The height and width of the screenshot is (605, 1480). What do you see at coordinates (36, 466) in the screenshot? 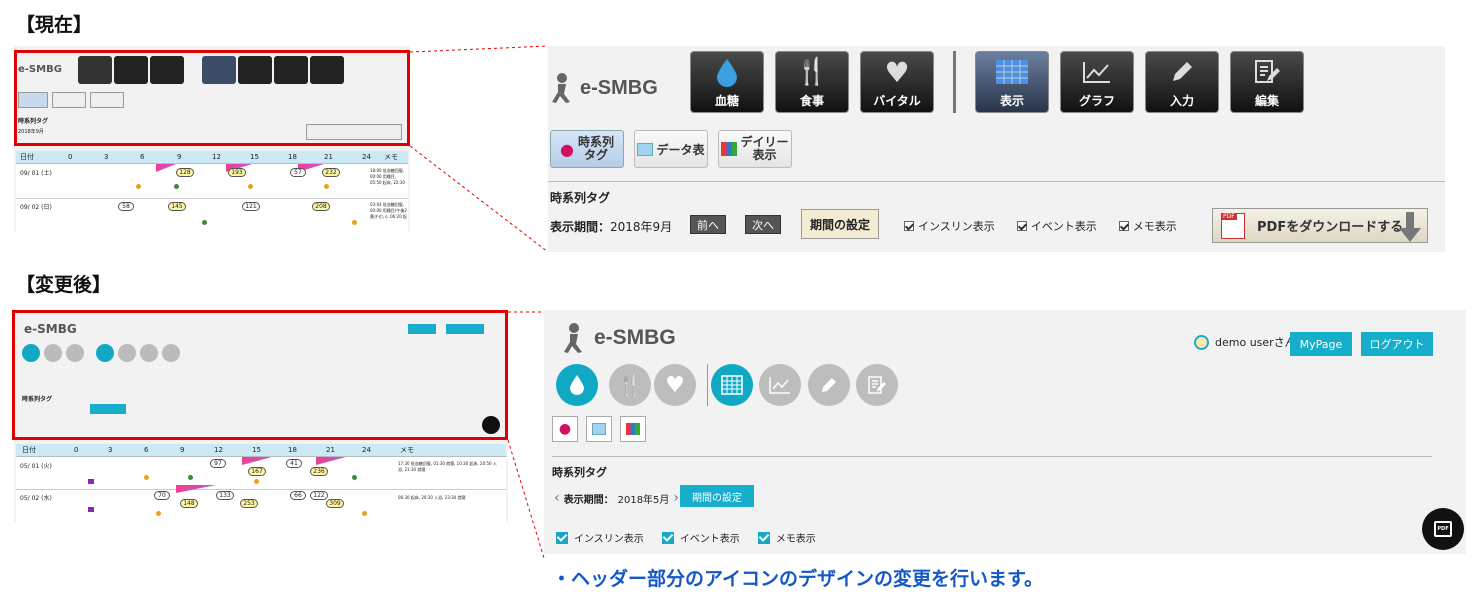
I see `grid-date: 05/ 01 (火)` at bounding box center [36, 466].